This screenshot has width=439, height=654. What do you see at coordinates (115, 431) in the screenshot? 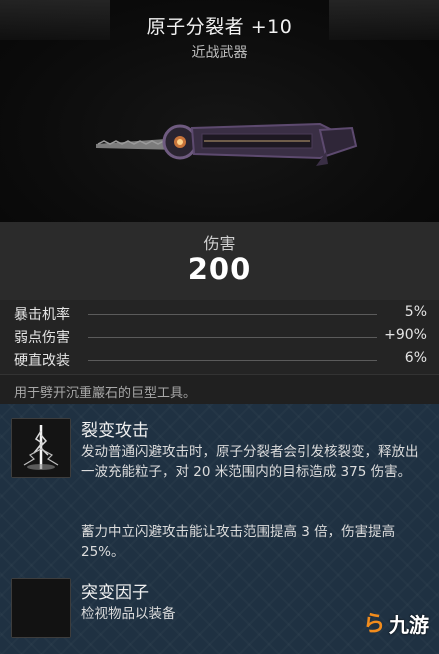
I see `mod-title-fission: 裂变攻击` at bounding box center [115, 431].